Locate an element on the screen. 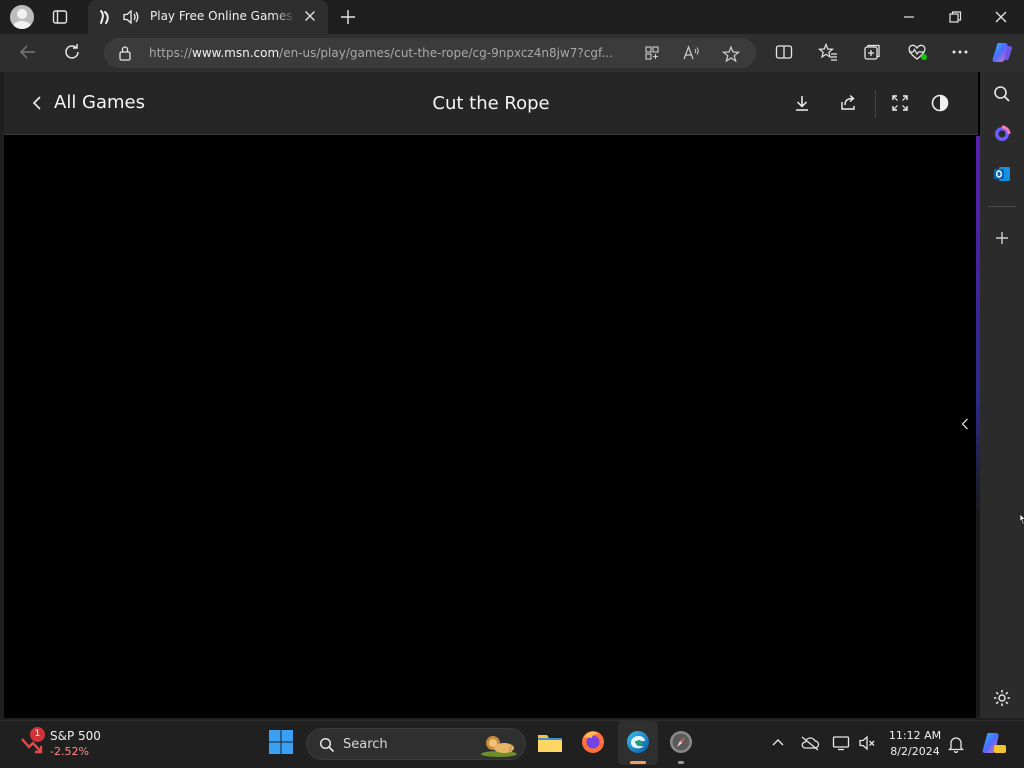 The image size is (1024, 768). back-arrow-icon is located at coordinates (28, 52).